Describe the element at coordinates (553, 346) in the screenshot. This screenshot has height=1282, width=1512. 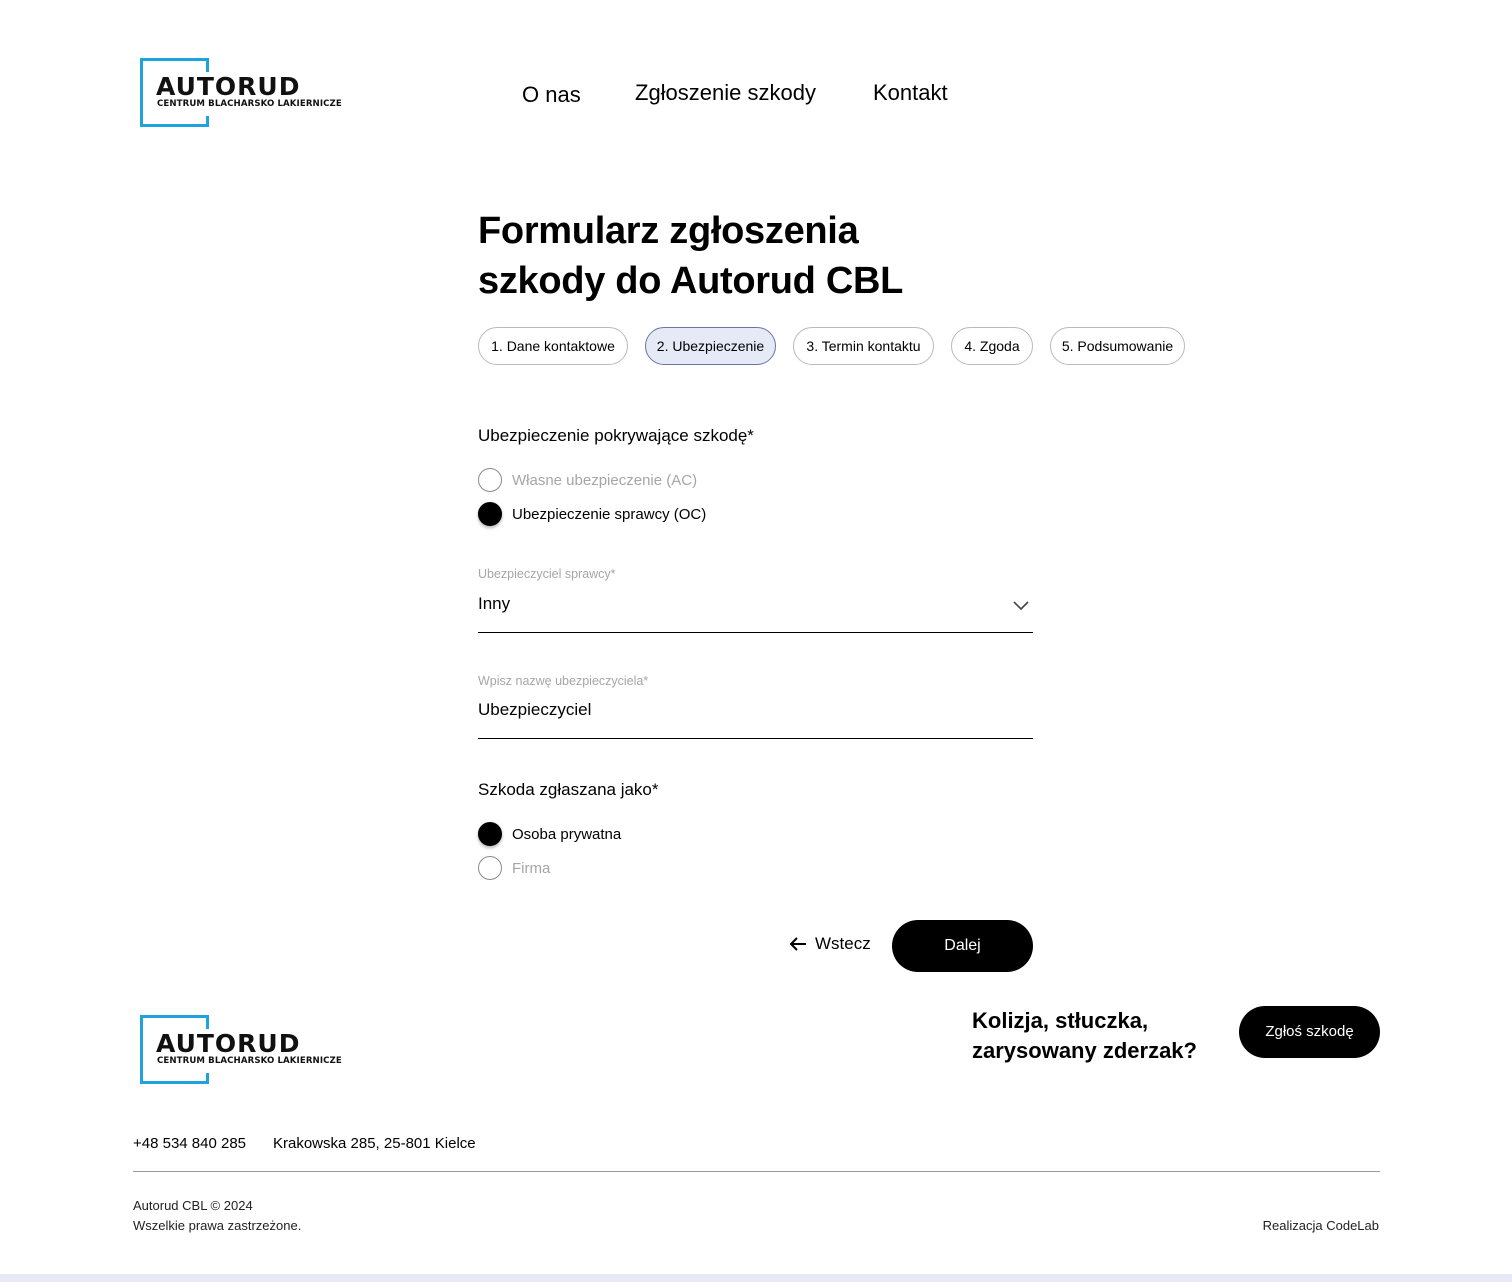
I see `step-dane-kontaktowe: 1. Dane kontaktowe` at that location.